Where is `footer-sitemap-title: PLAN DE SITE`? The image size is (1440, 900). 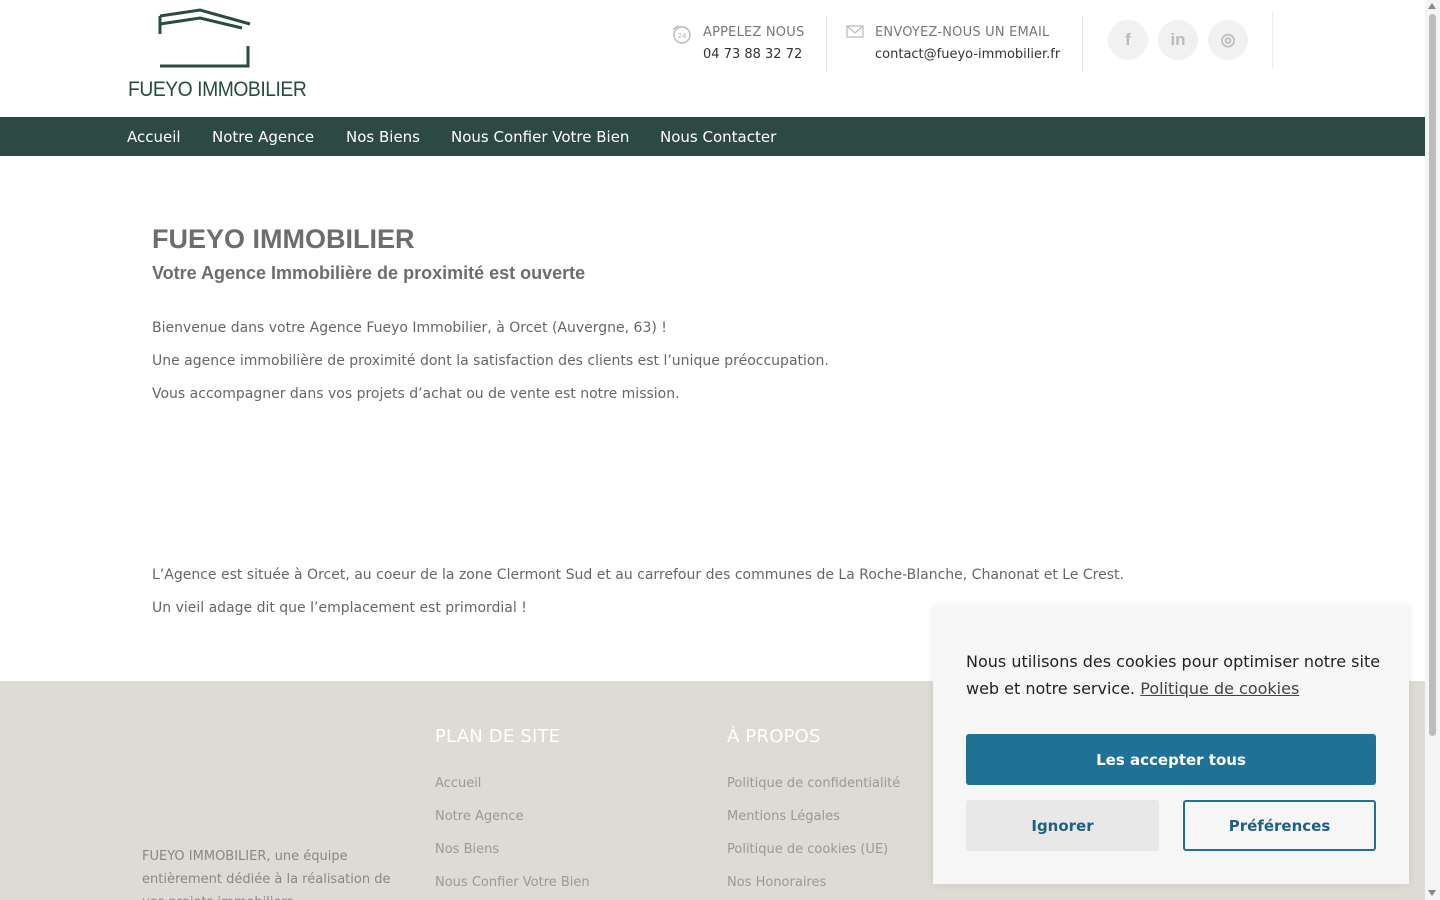
footer-sitemap-title: PLAN DE SITE is located at coordinates (498, 736).